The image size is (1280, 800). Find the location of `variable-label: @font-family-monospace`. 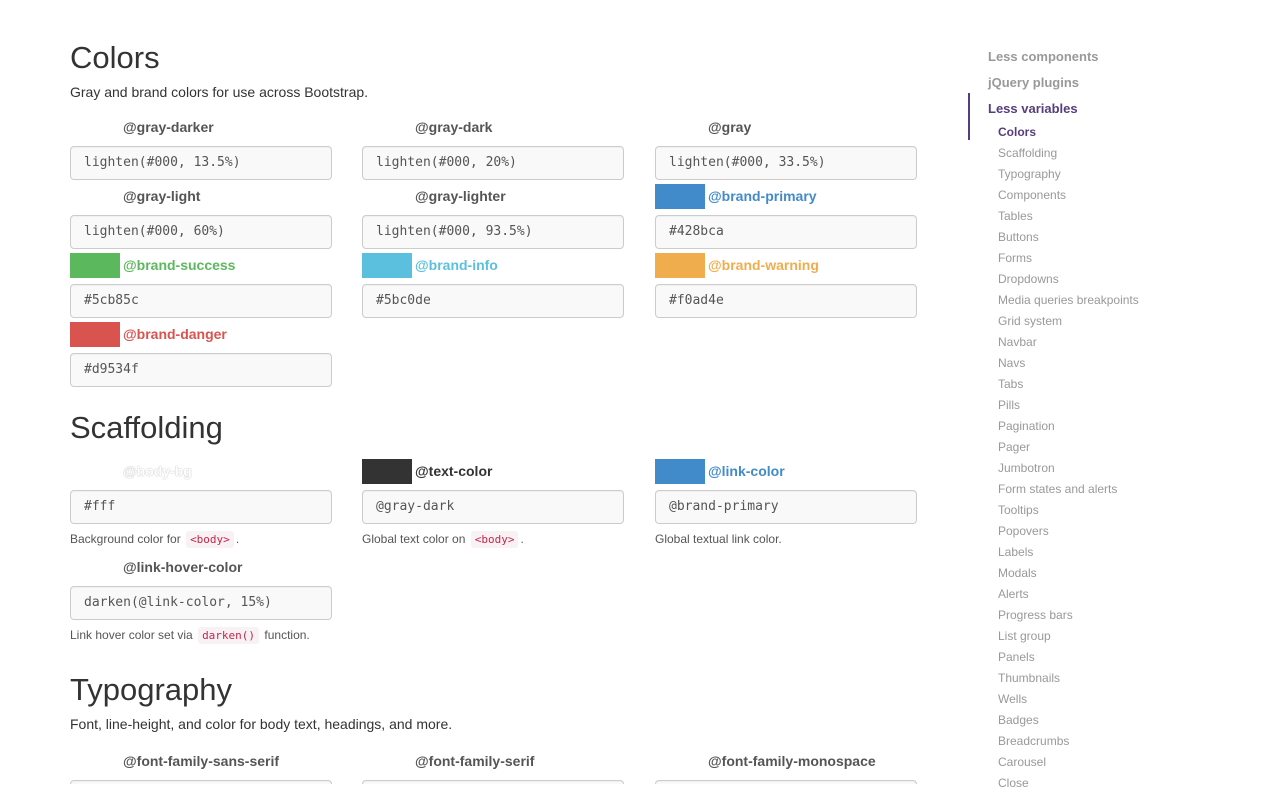

variable-label: @font-family-monospace is located at coordinates (786, 761).